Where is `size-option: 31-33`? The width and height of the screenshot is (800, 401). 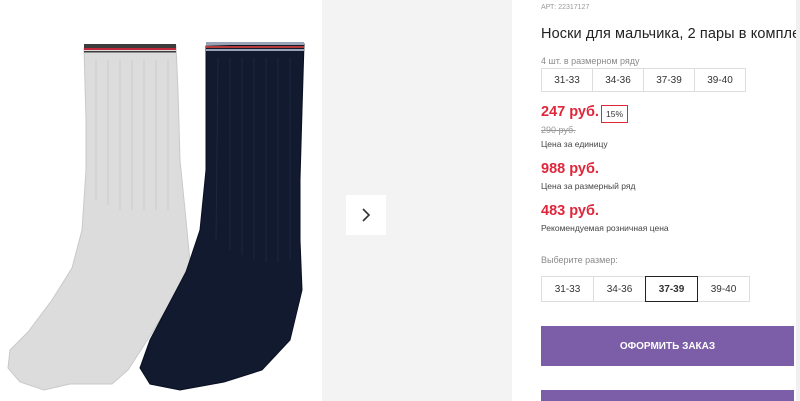
size-option: 31-33 is located at coordinates (567, 289).